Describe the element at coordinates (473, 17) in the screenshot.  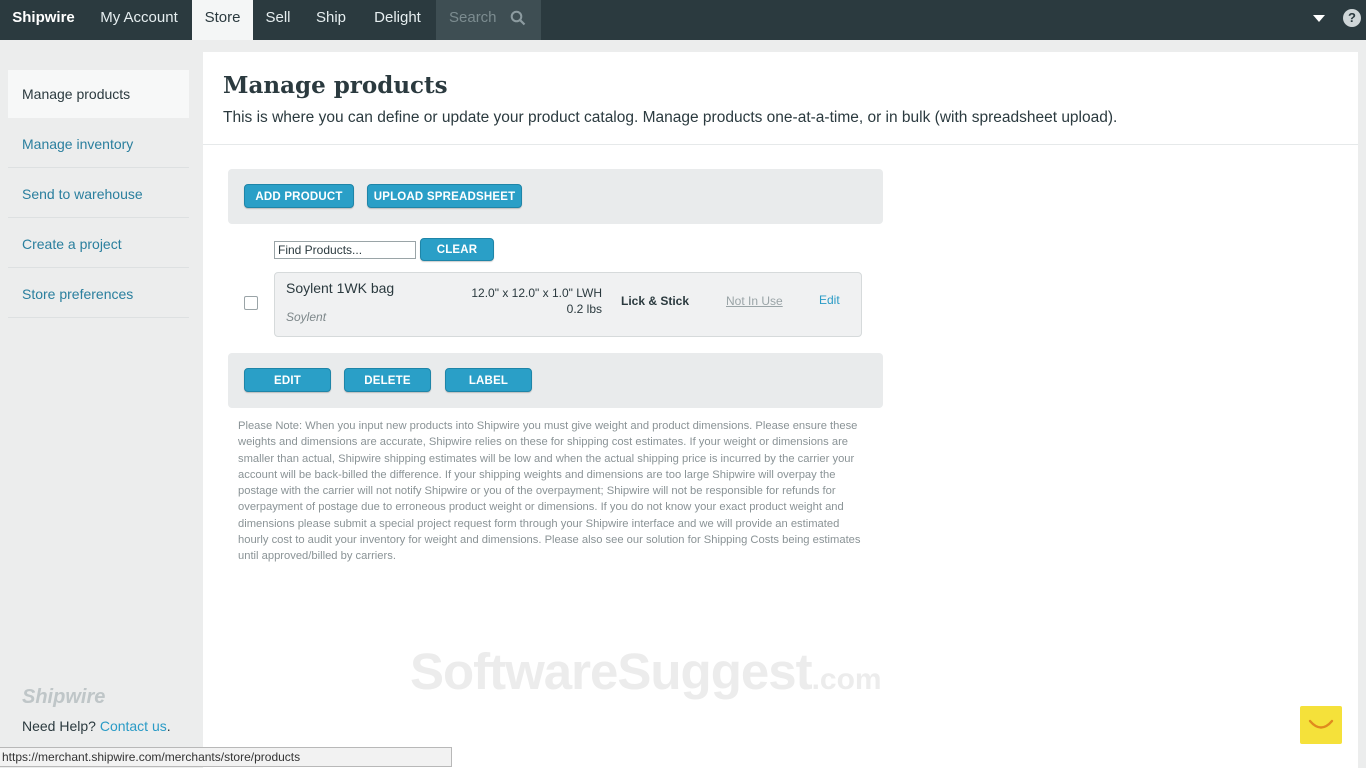
I see `search-placeholder: Search` at that location.